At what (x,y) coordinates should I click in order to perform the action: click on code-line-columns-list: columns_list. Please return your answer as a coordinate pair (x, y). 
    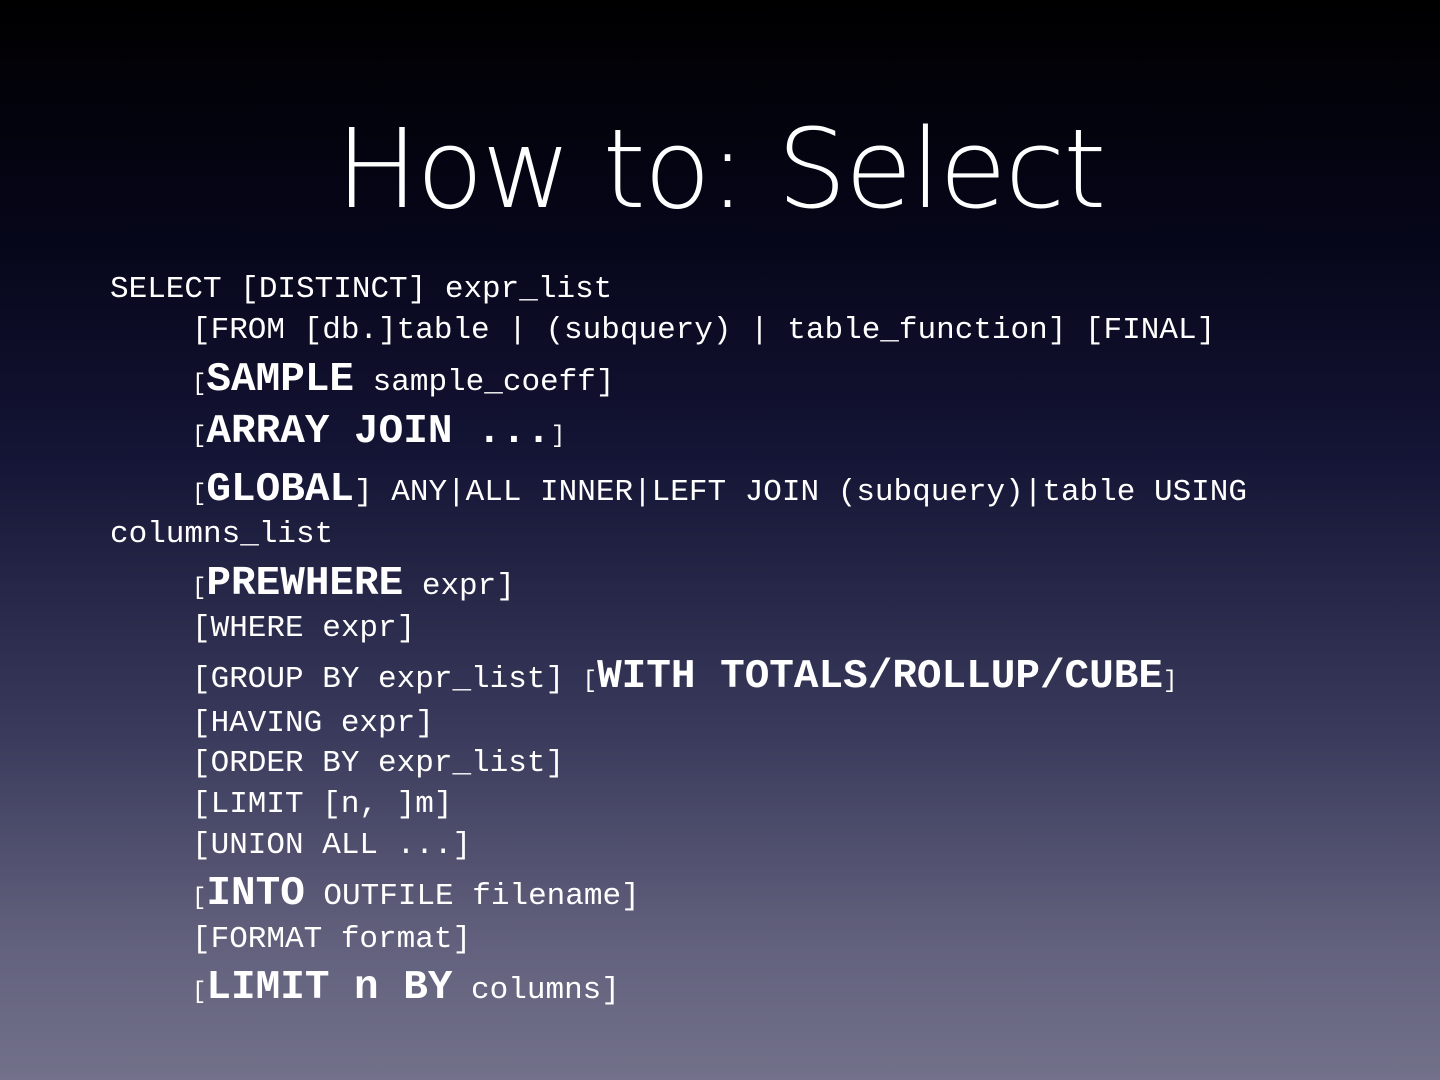
    Looking at the image, I should click on (221, 535).